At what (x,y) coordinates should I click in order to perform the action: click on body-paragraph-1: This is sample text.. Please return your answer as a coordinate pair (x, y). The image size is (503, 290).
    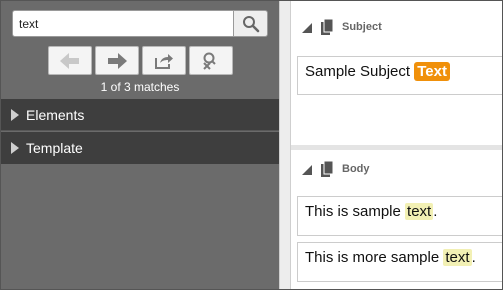
    Looking at the image, I should click on (399, 216).